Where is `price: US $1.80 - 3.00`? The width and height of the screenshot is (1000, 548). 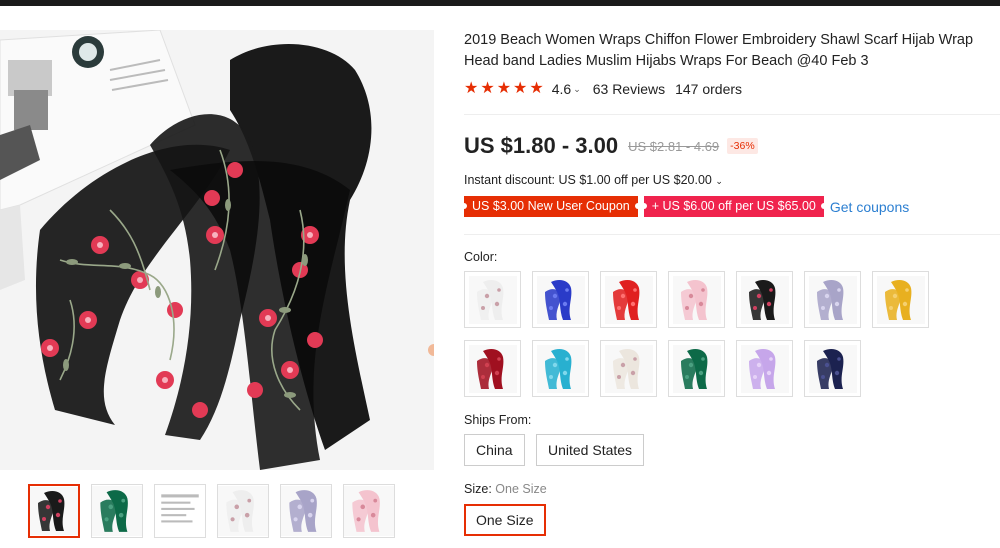 price: US $1.80 - 3.00 is located at coordinates (541, 145).